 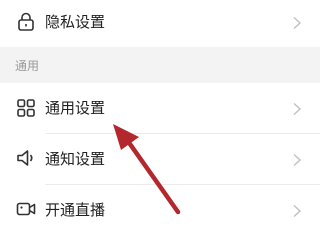 What do you see at coordinates (26, 22) in the screenshot?
I see `lock-icon` at bounding box center [26, 22].